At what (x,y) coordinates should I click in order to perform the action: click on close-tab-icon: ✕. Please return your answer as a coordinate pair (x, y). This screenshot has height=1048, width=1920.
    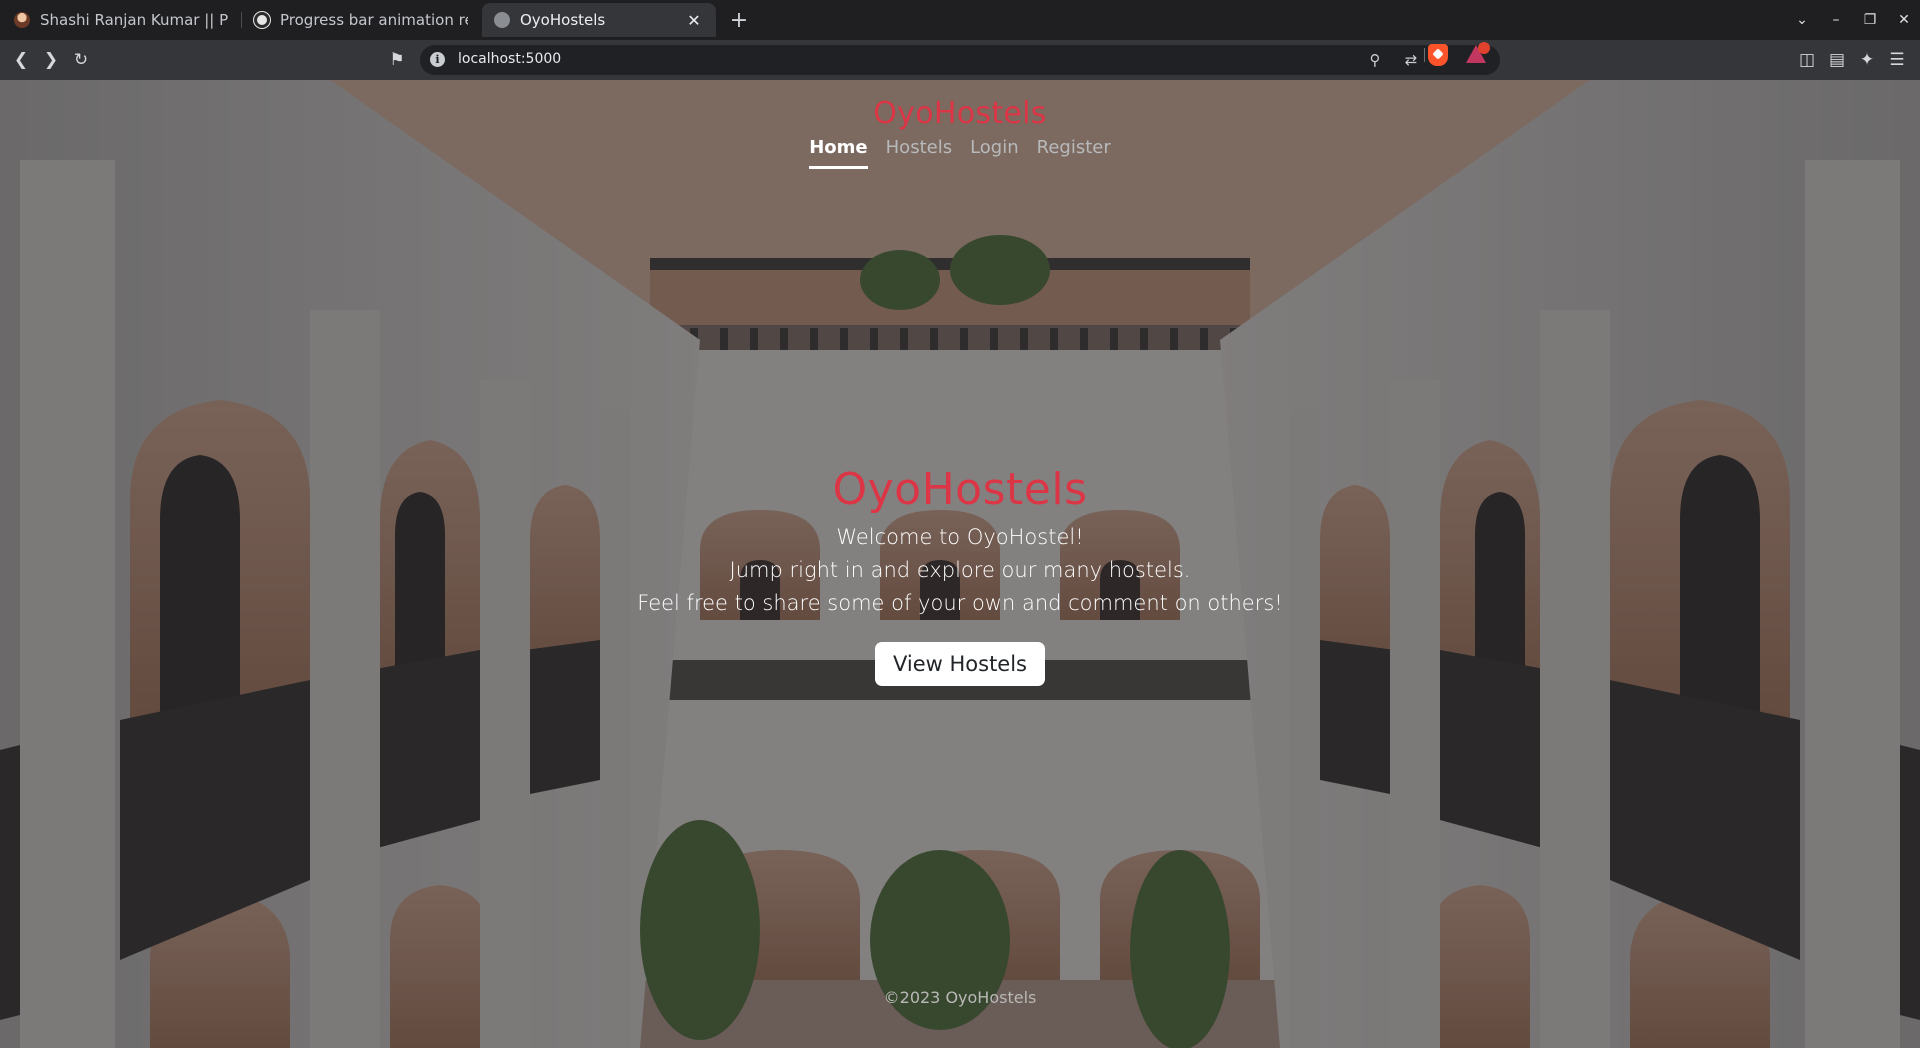
    Looking at the image, I should click on (694, 20).